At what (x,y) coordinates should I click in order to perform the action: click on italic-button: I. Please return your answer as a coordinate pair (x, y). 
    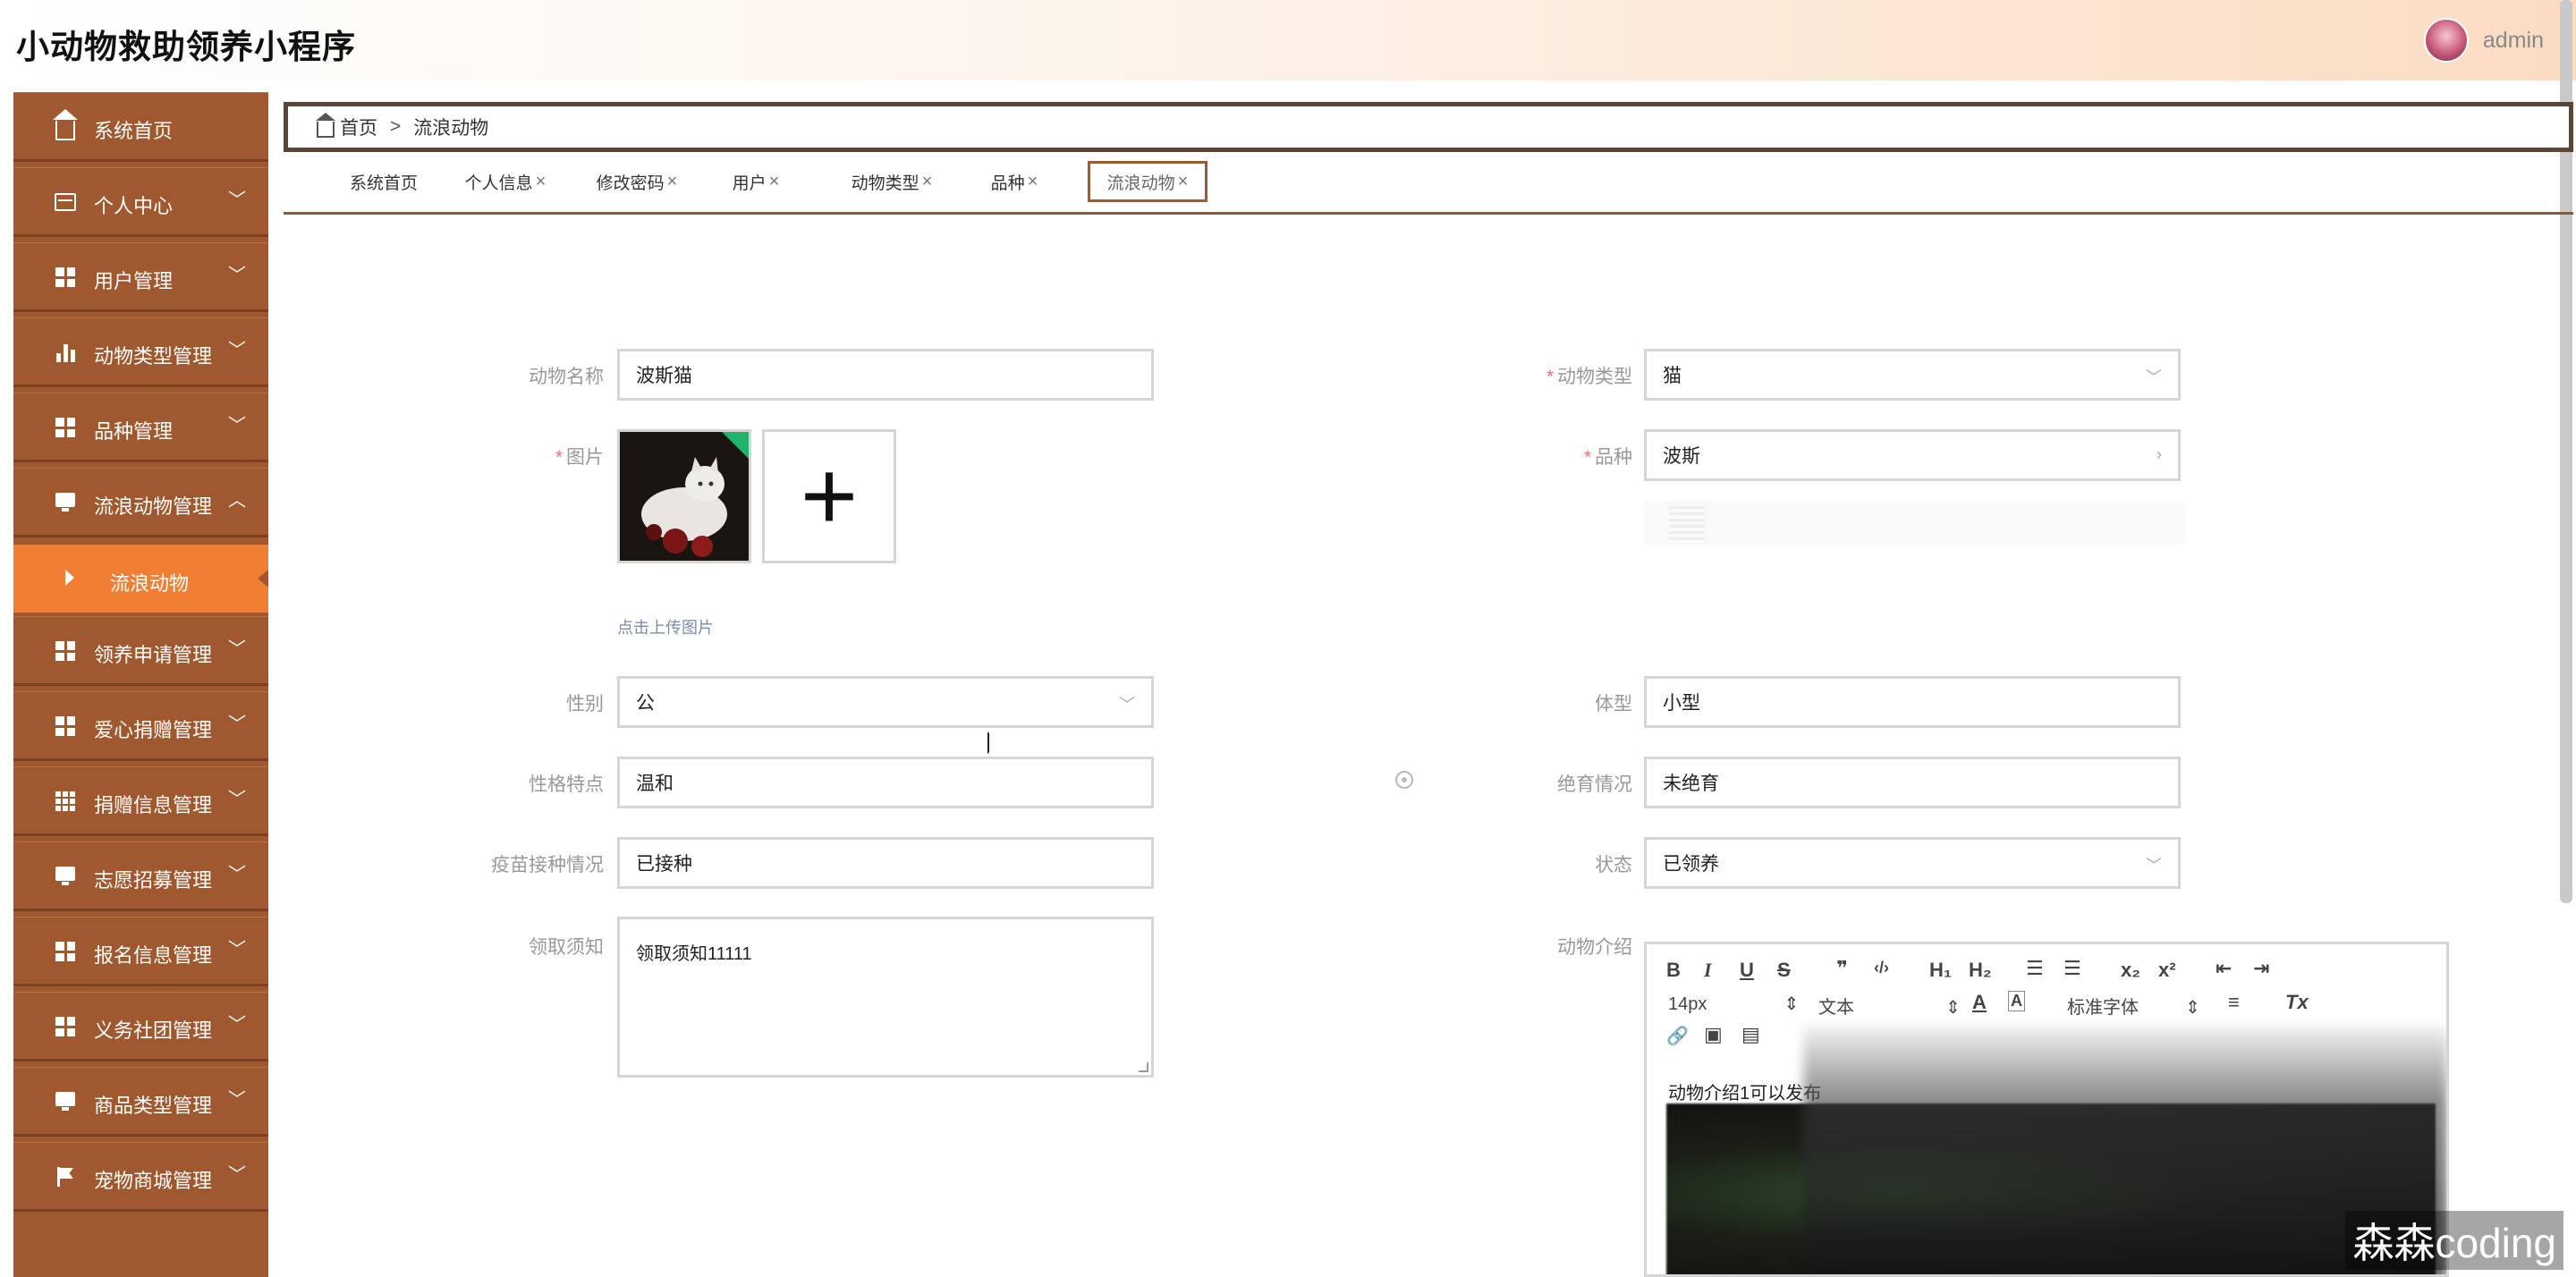
    Looking at the image, I should click on (1708, 970).